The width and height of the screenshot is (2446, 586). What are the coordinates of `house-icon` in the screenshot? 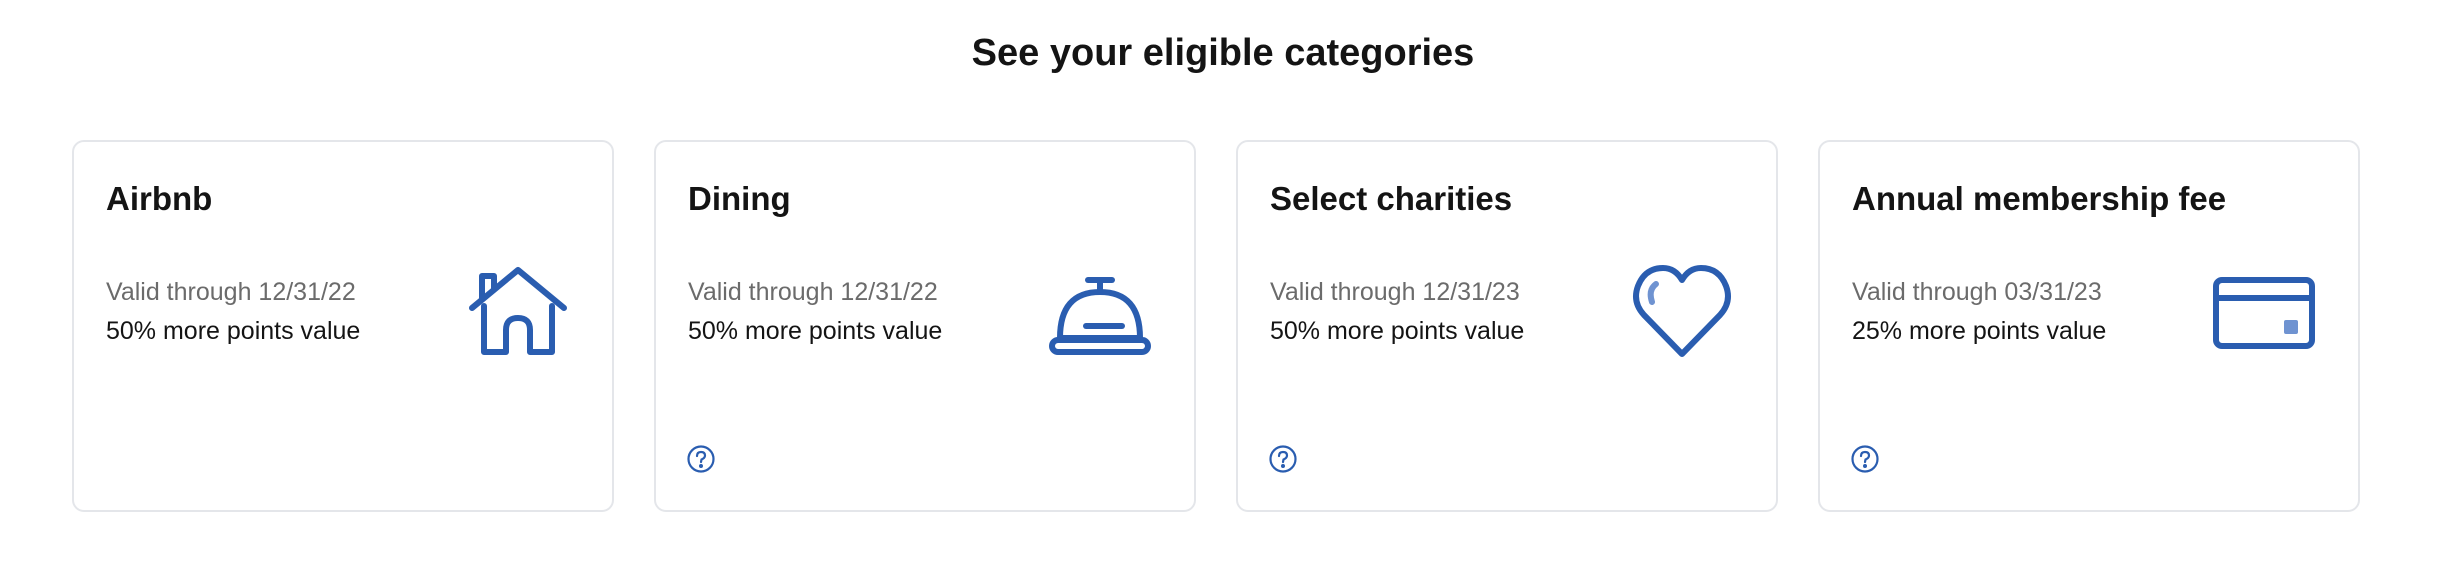 It's located at (518, 312).